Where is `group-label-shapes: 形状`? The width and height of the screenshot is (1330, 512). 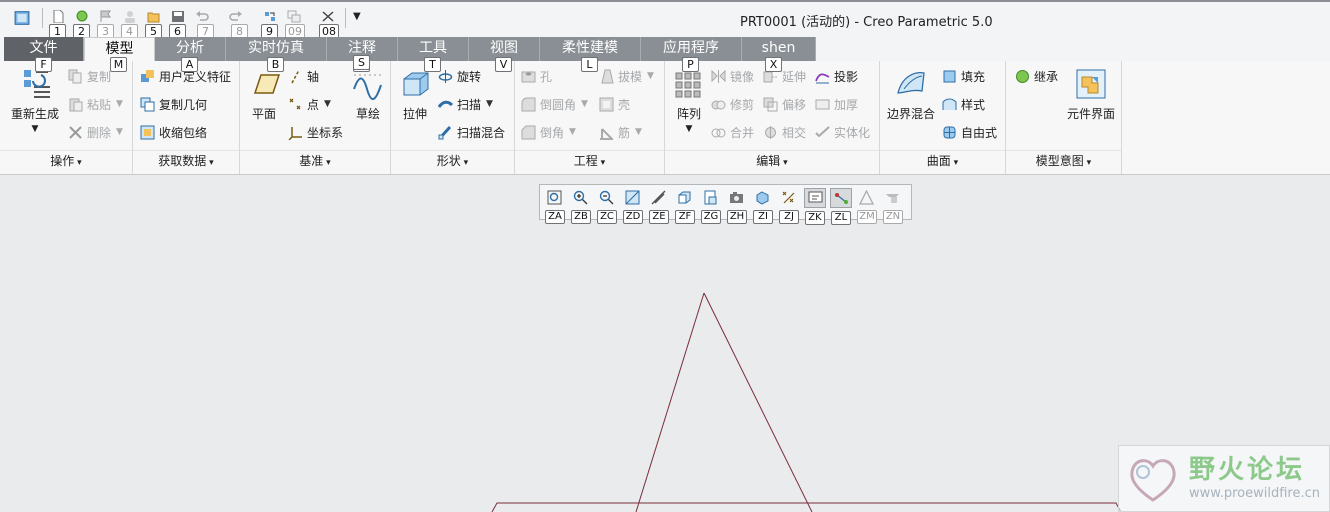
group-label-shapes: 形状 is located at coordinates (452, 160).